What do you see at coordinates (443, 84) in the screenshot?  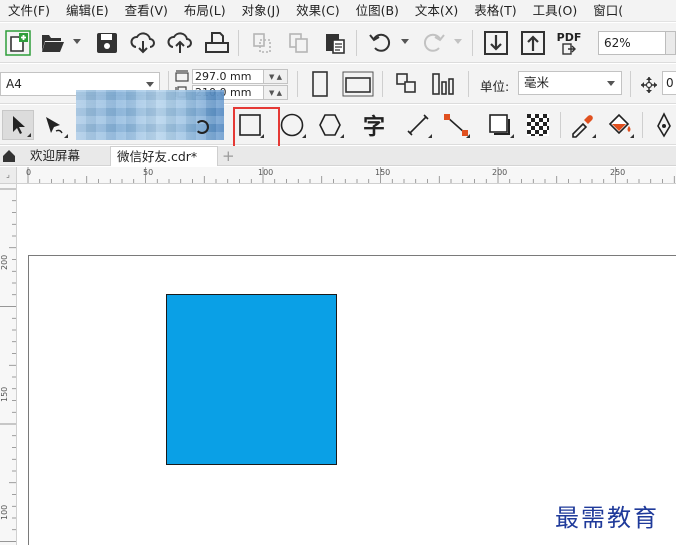 I see `current-page-button` at bounding box center [443, 84].